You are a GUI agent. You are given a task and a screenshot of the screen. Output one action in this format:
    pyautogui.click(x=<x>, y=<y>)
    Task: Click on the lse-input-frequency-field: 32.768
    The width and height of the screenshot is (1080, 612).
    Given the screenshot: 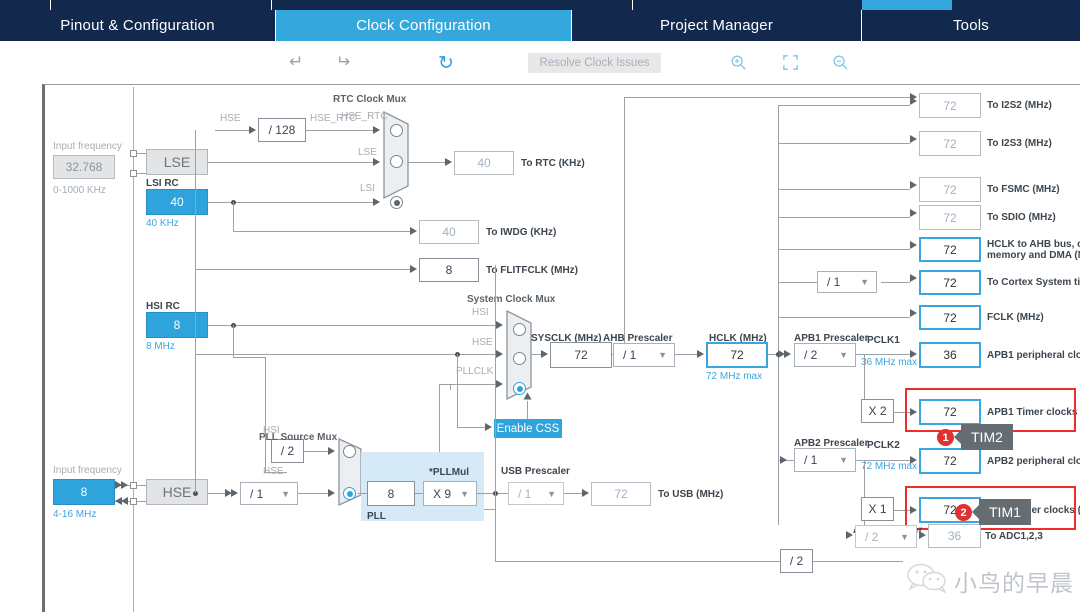 What is the action you would take?
    pyautogui.click(x=84, y=167)
    